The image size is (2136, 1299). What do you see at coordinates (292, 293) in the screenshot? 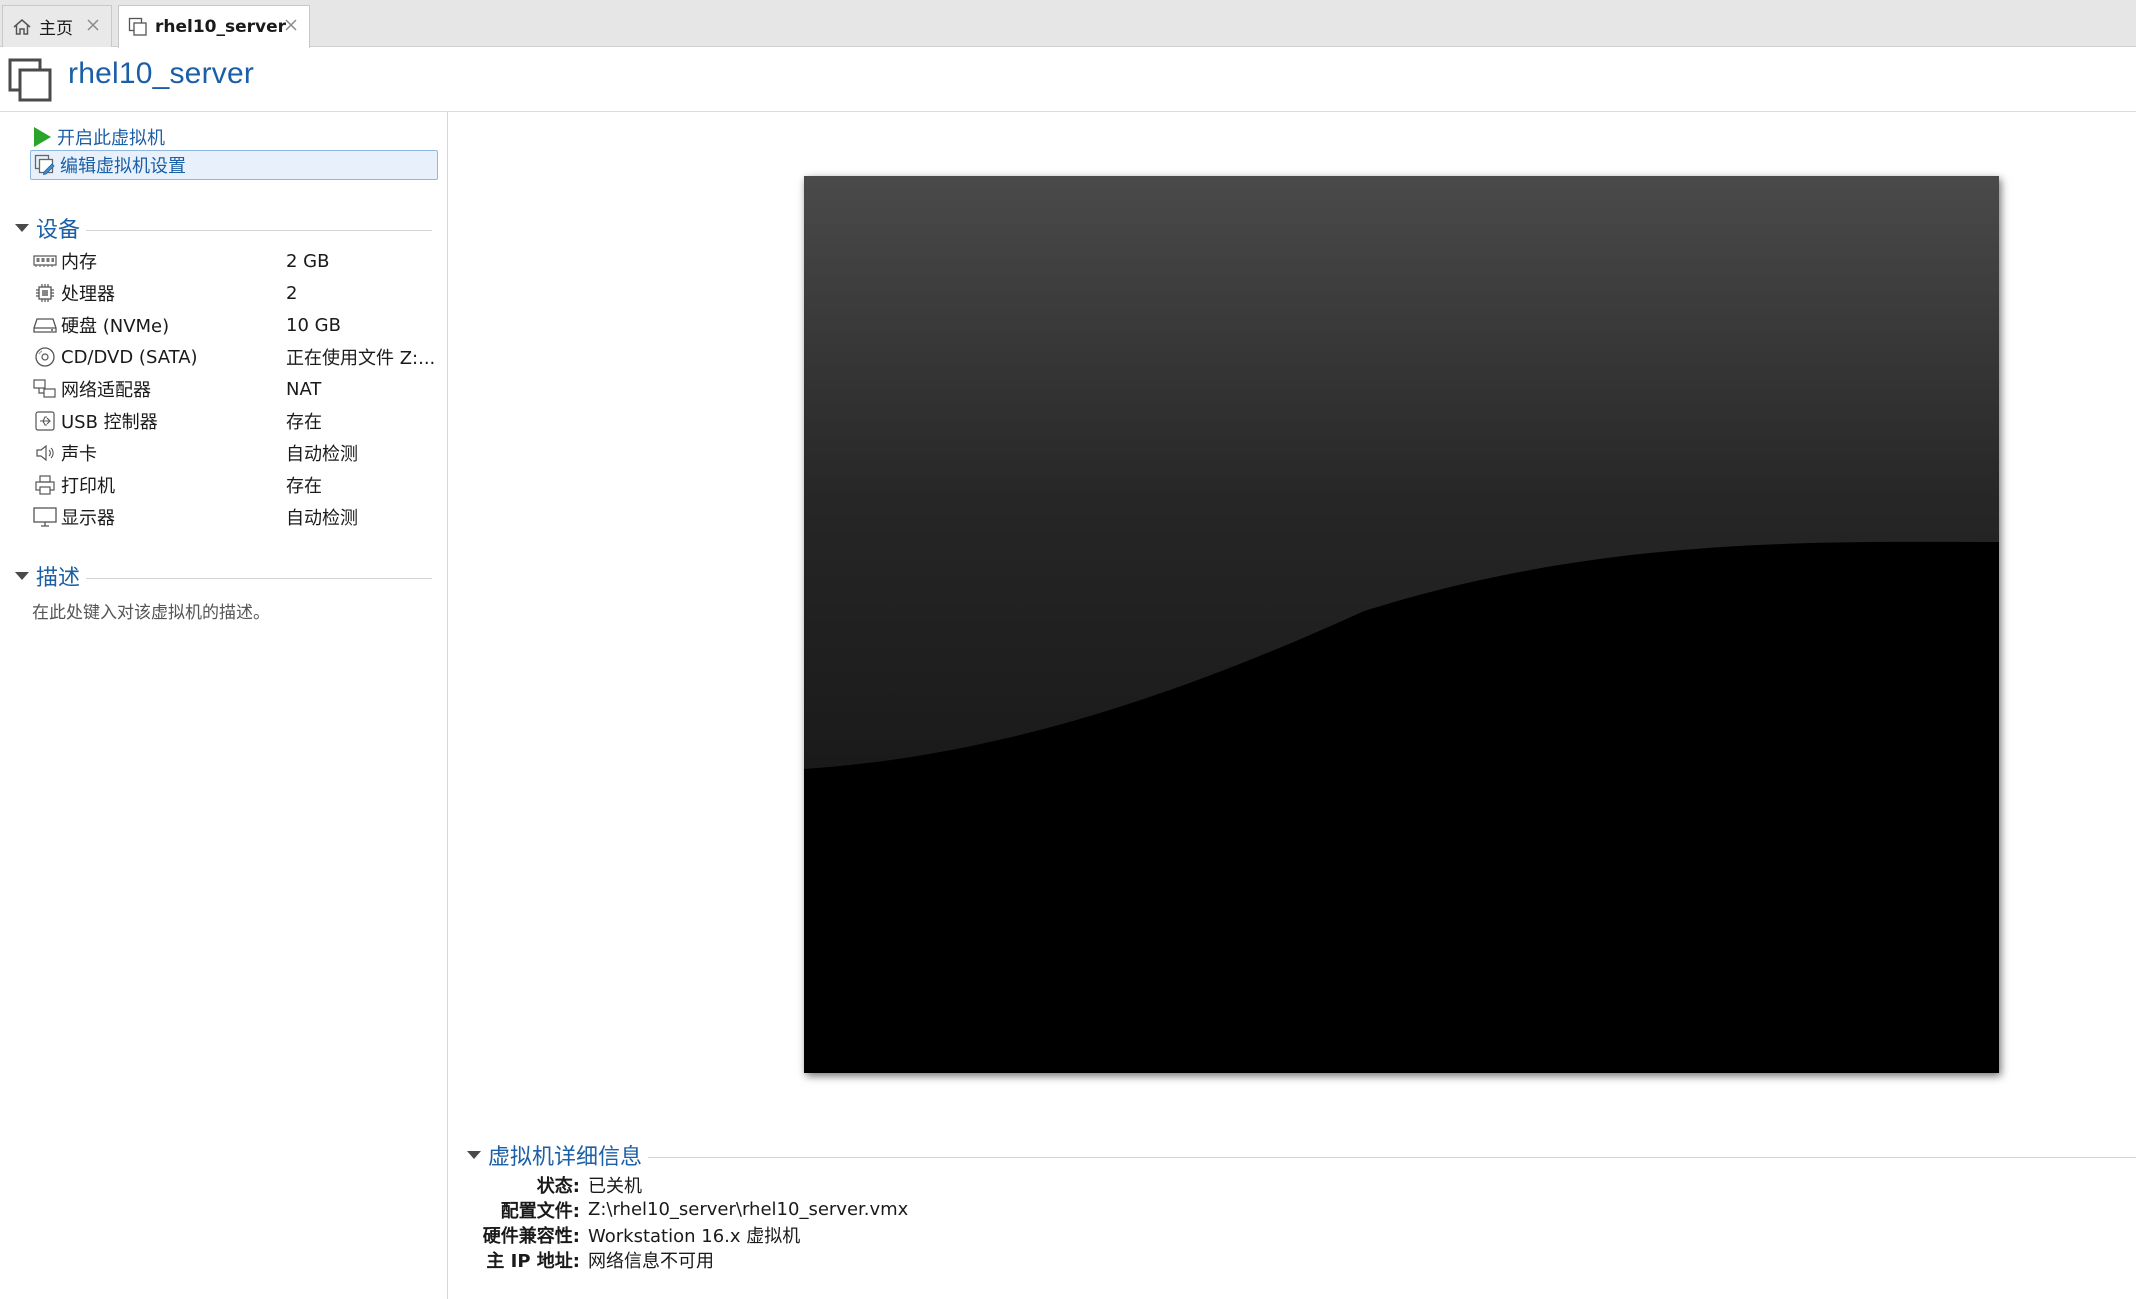
I see `device-value: 2` at bounding box center [292, 293].